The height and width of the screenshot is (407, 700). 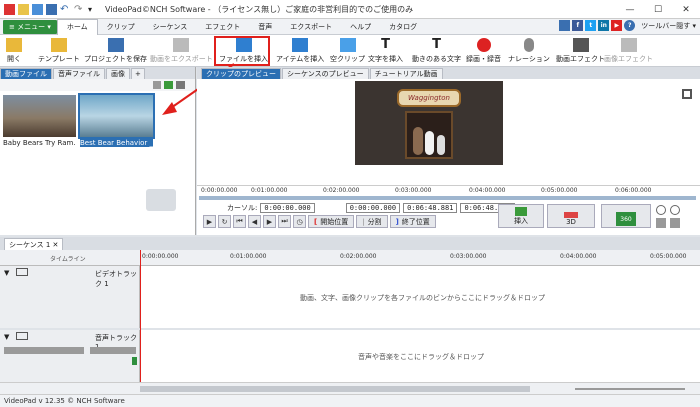 I want to click on dropdown-icon: ▾, so click(x=93, y=9).